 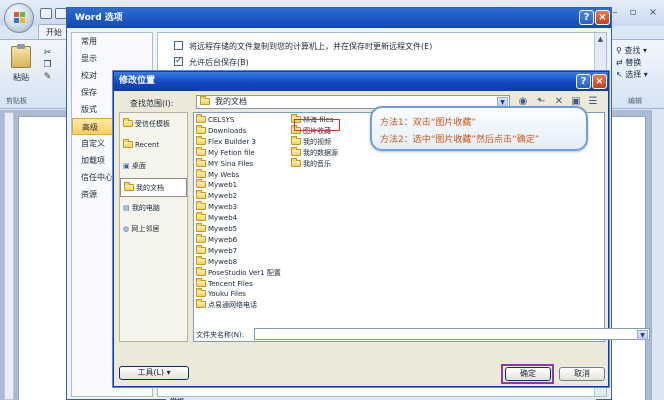 What do you see at coordinates (582, 374) in the screenshot?
I see `cancel-button: 取消` at bounding box center [582, 374].